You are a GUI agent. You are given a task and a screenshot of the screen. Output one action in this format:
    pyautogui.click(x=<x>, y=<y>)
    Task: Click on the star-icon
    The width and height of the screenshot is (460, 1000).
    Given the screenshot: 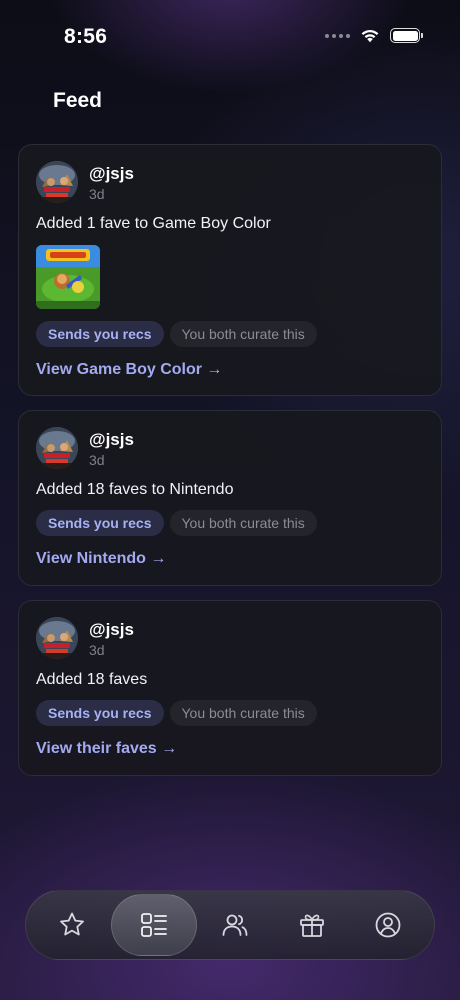 What is the action you would take?
    pyautogui.click(x=72, y=924)
    